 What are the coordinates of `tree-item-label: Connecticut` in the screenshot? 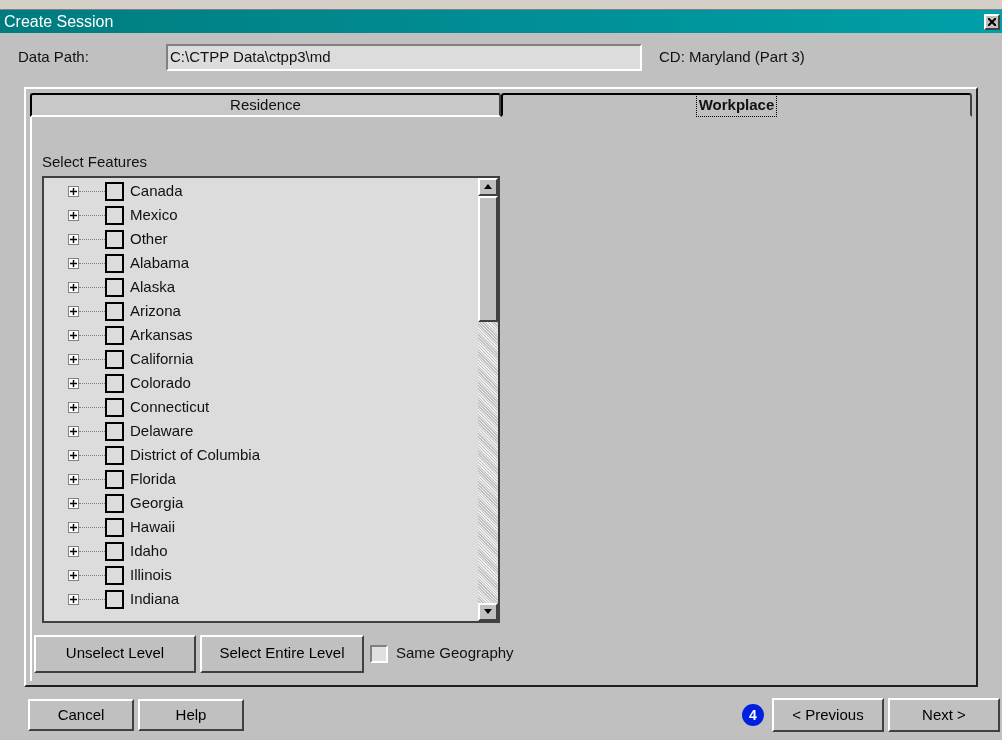 It's located at (170, 407).